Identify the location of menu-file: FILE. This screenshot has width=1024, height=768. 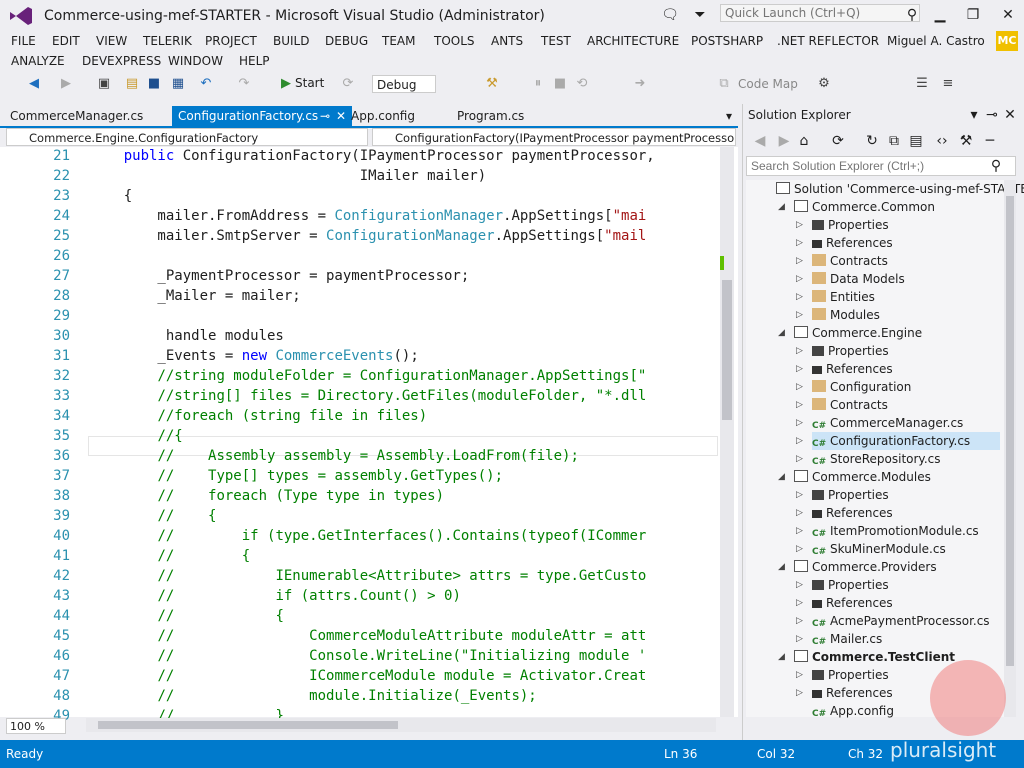
(23, 41).